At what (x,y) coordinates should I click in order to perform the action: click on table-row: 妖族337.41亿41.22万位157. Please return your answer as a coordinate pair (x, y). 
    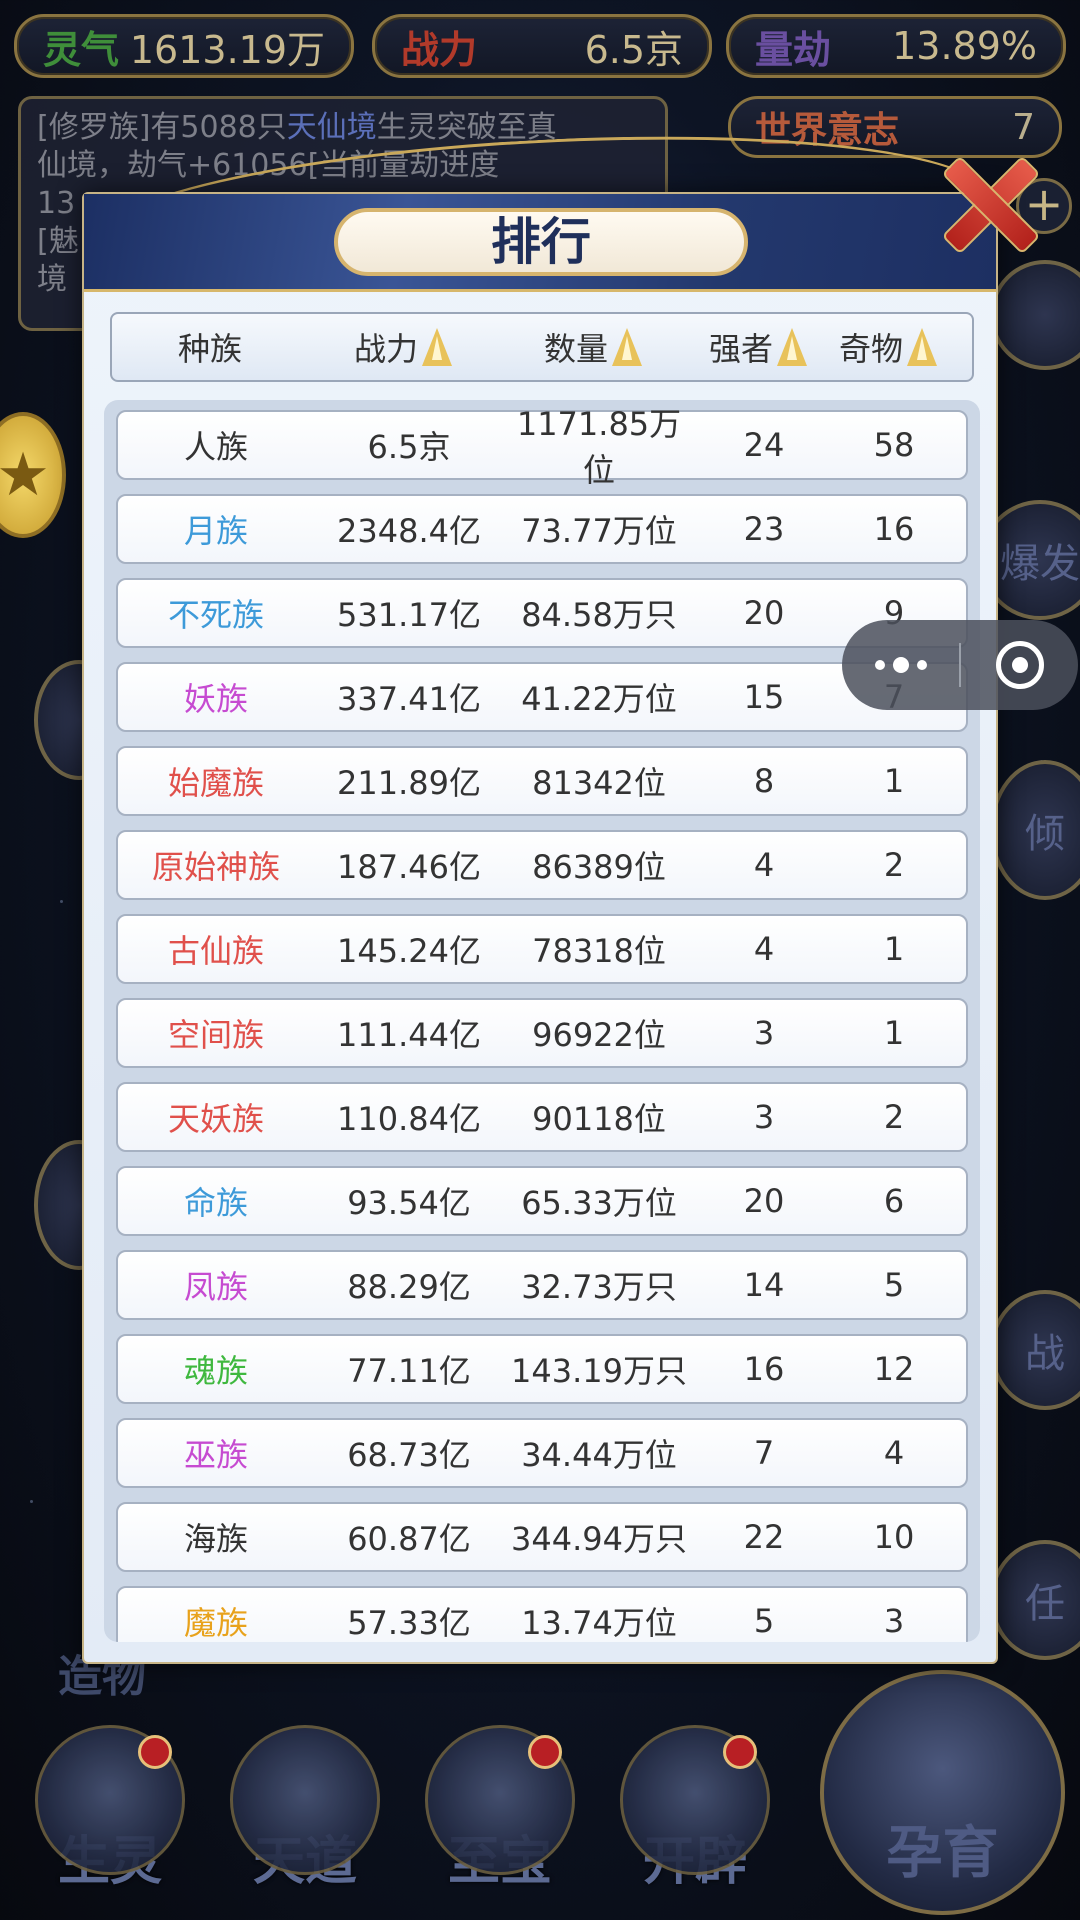
    Looking at the image, I should click on (542, 697).